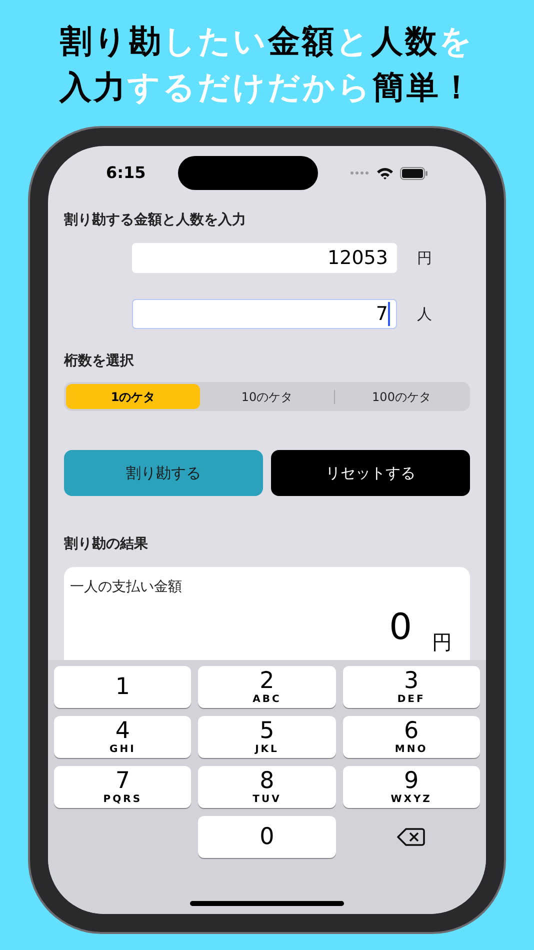 The image size is (534, 950). What do you see at coordinates (264, 314) in the screenshot?
I see `number-input-field: 7` at bounding box center [264, 314].